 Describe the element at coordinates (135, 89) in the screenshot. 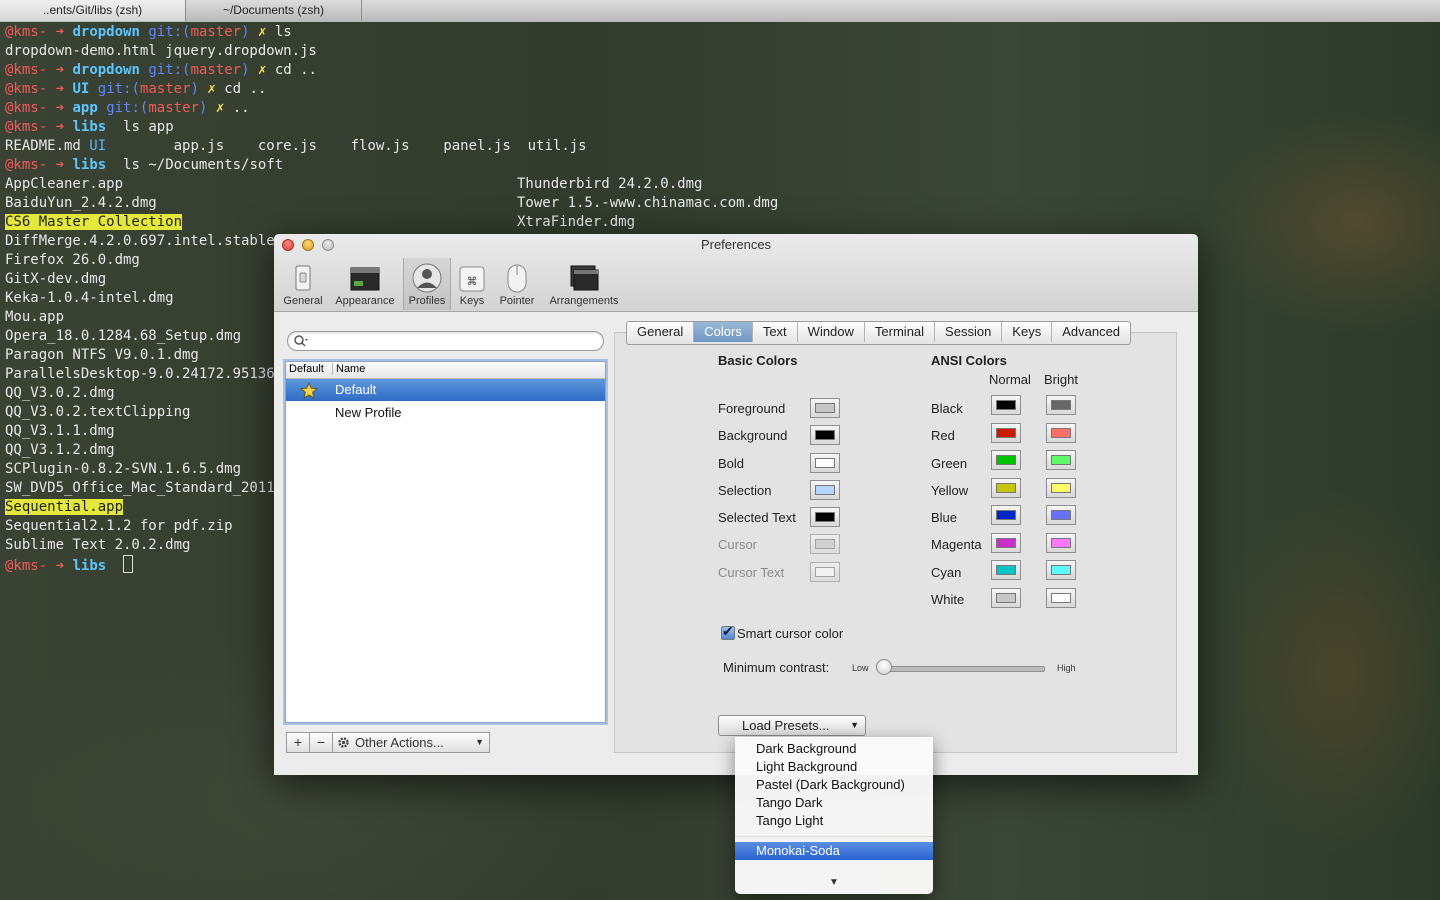

I see `terminal-line: @kms- ➜ UI git:(master) ✗ cd ..` at that location.